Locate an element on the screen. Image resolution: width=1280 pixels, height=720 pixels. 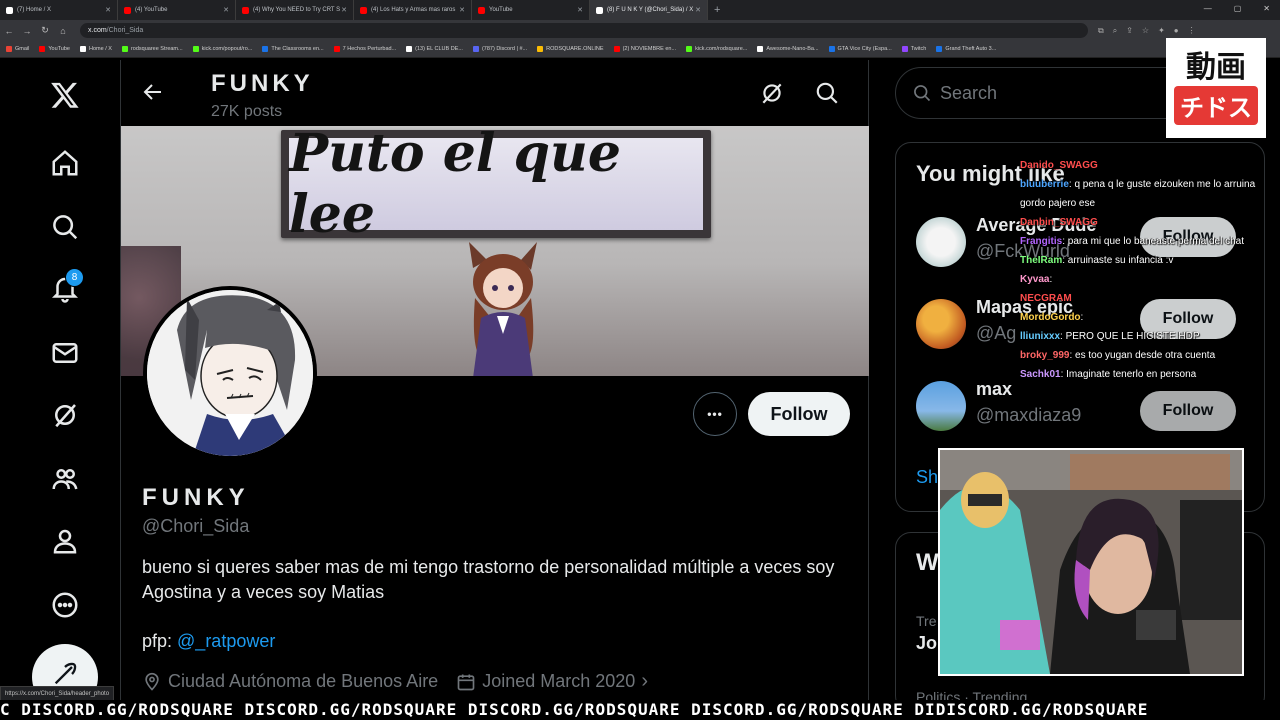
tab-title: (4) YouTube is located at coordinates (151, 10).